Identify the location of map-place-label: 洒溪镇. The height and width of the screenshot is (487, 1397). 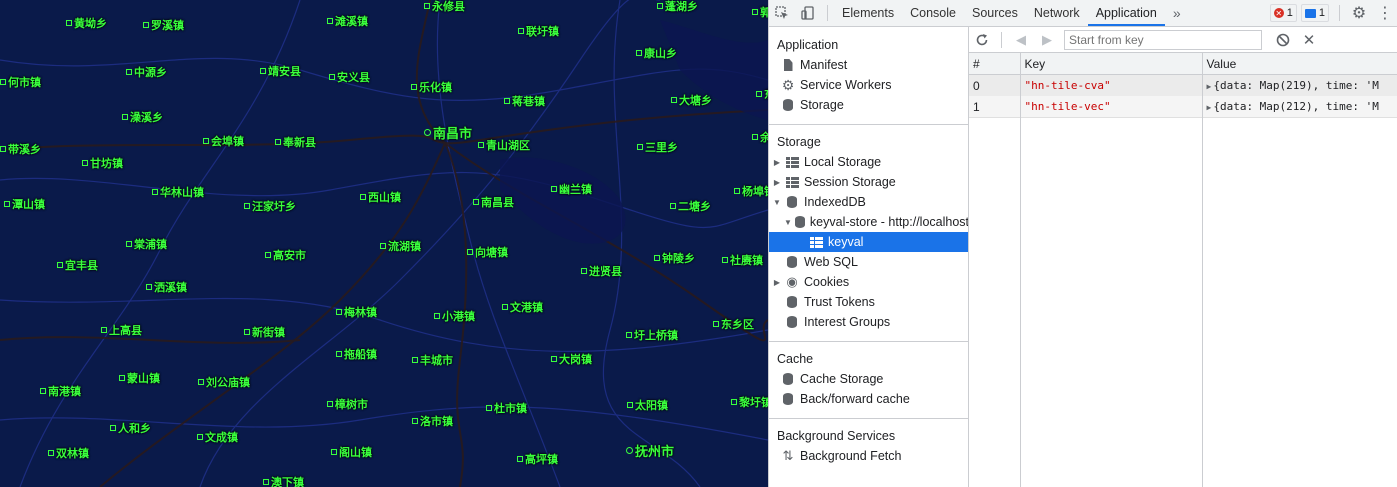
(166, 287).